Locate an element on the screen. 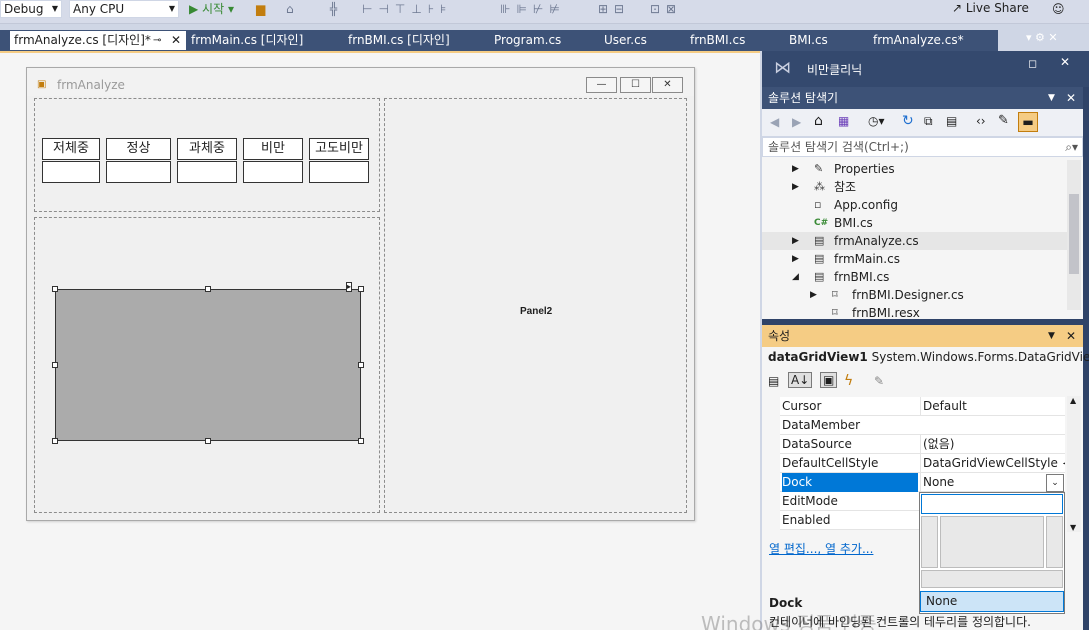  order-toolbar-icons: ⊞⊟ is located at coordinates (614, 9).